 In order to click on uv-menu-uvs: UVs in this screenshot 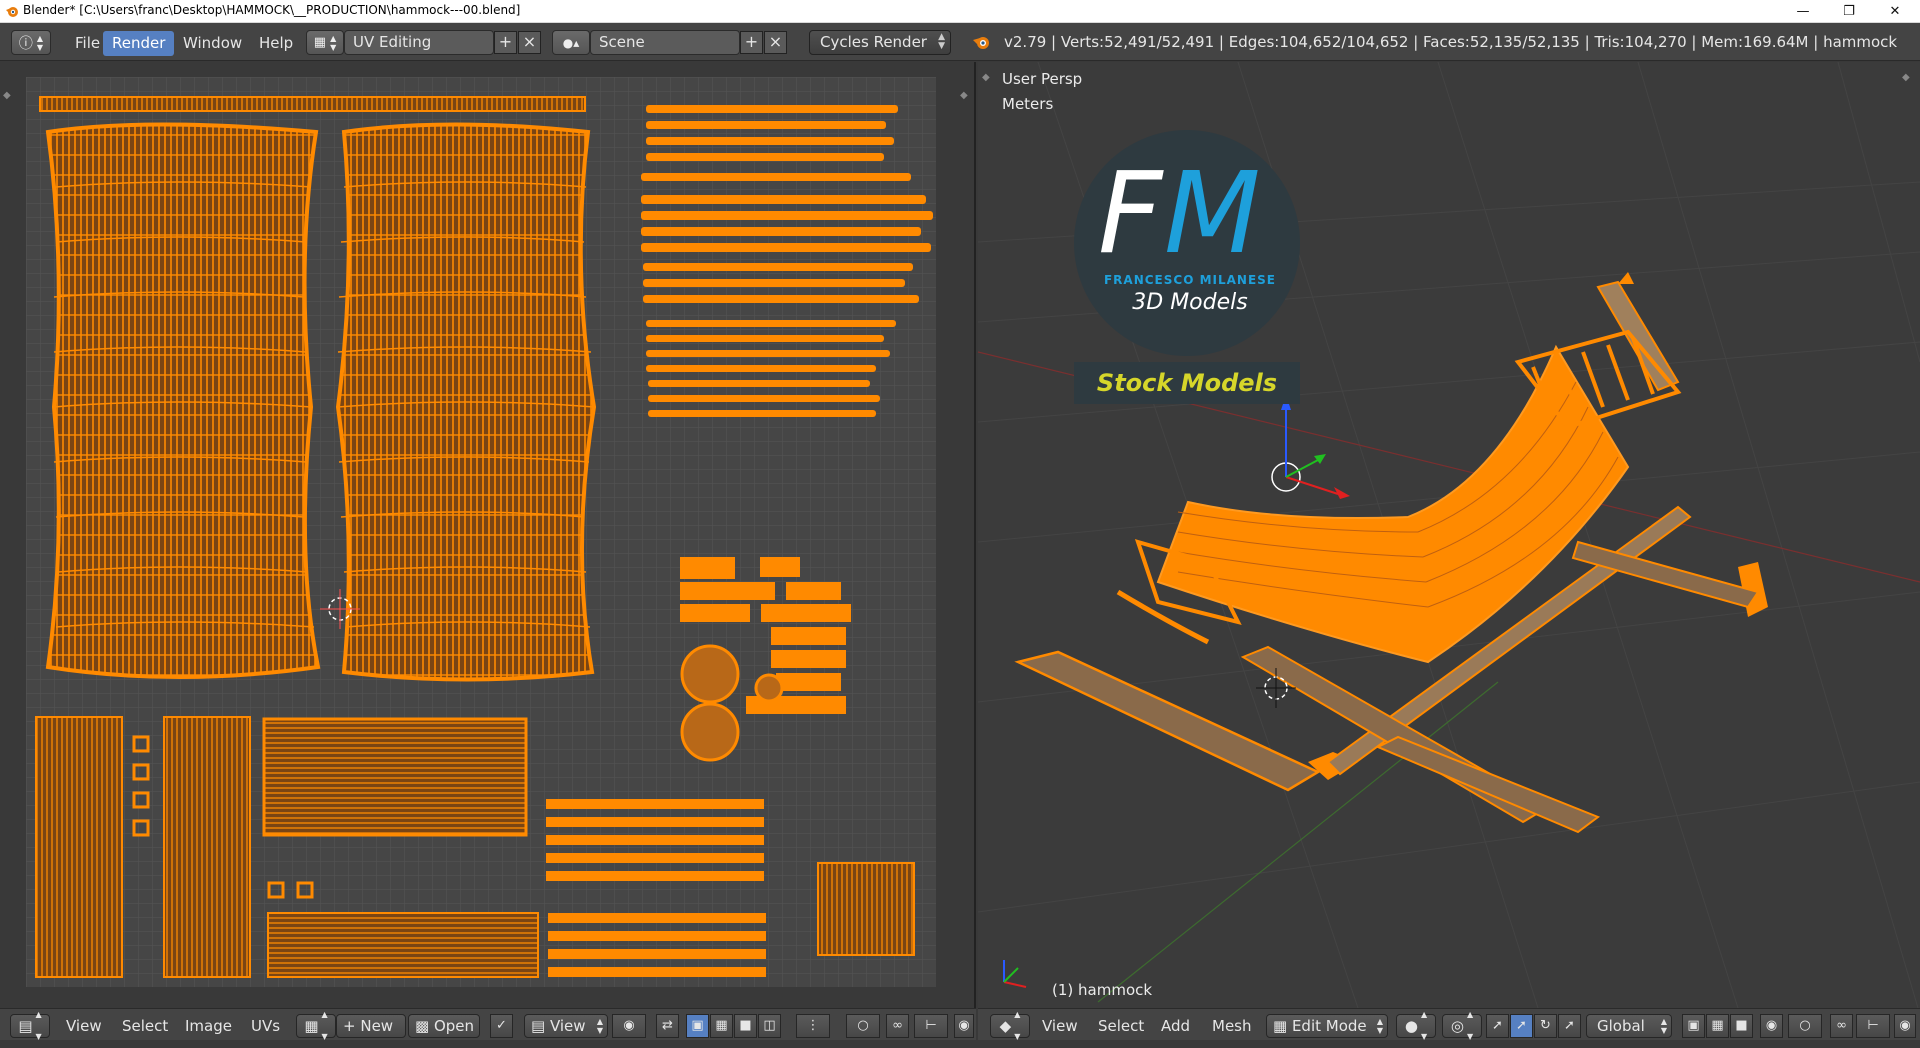, I will do `click(265, 1026)`.